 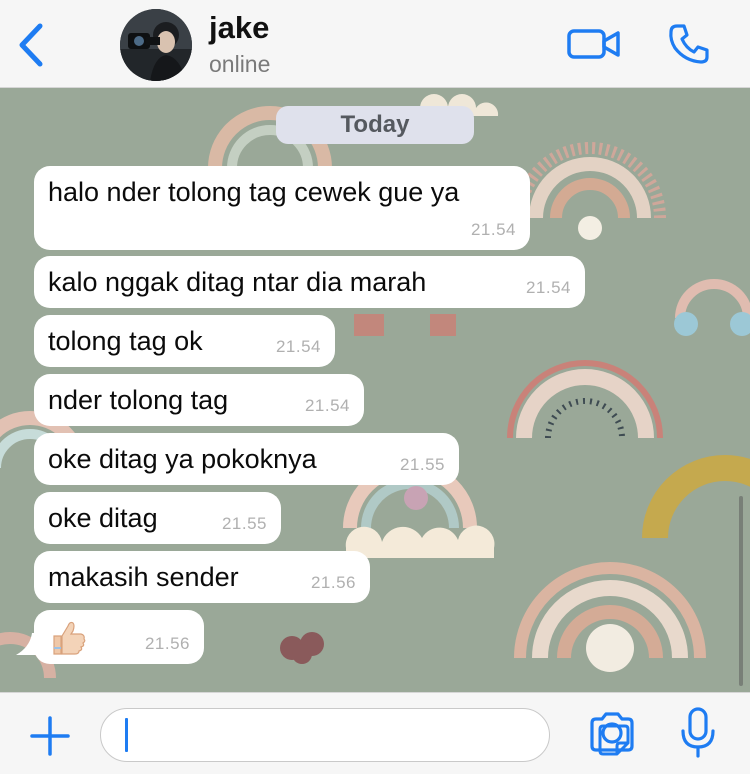 I want to click on message-text: oke ditag ya pokoknya, so click(x=182, y=459).